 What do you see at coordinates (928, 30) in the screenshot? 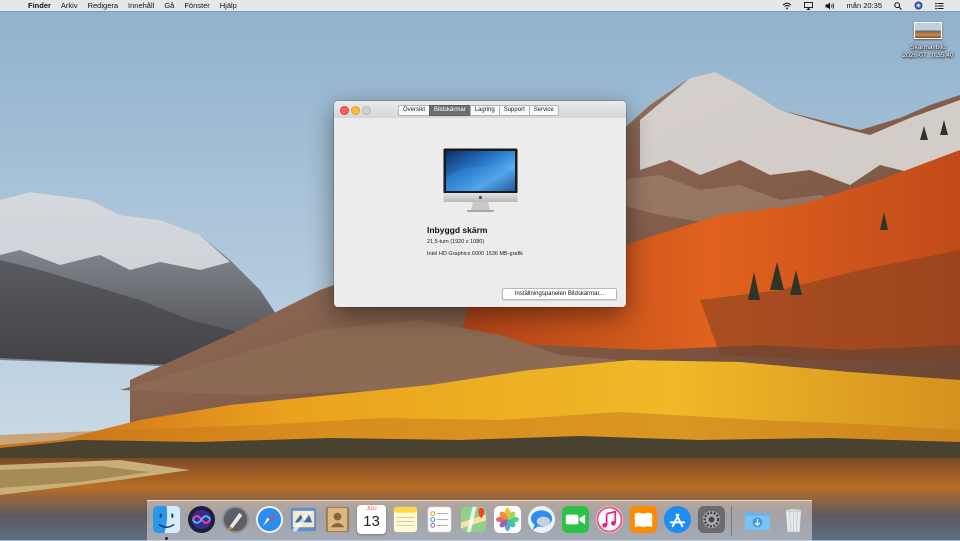
I see `screenshot-thumbnail` at bounding box center [928, 30].